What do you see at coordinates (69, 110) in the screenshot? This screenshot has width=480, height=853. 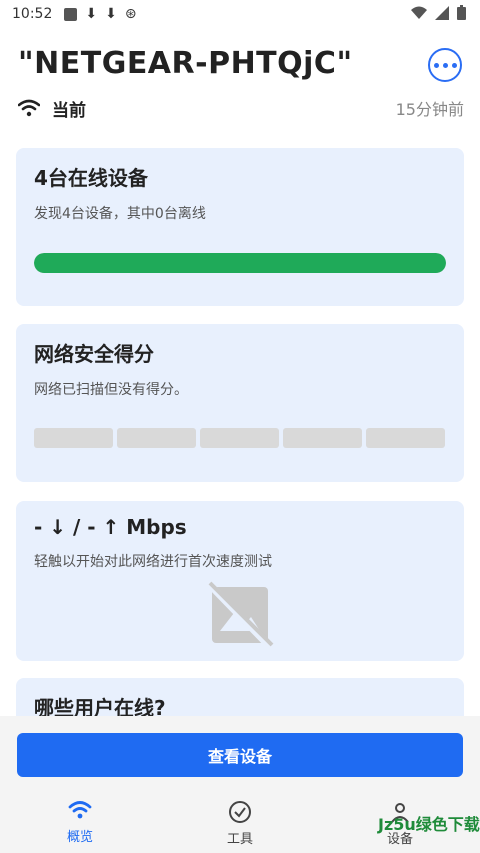 I see `current-network-label: 当前` at bounding box center [69, 110].